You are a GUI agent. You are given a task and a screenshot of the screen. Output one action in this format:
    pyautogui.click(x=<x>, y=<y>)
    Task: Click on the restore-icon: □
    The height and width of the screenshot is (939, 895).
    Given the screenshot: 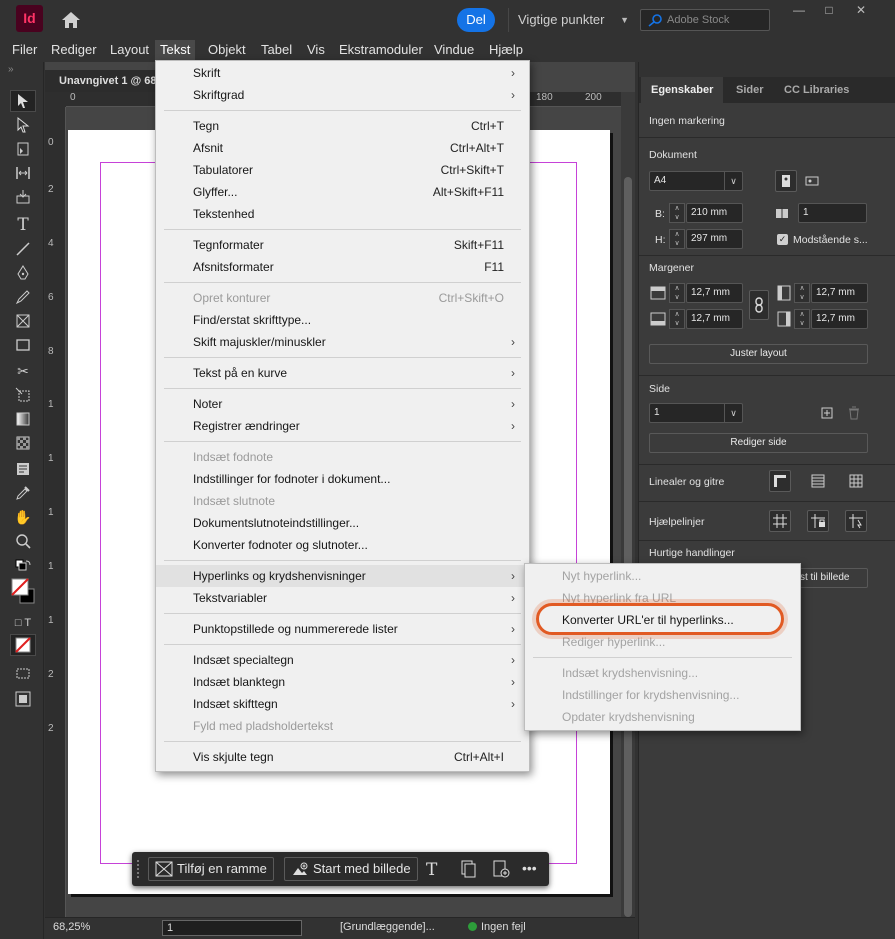 What is the action you would take?
    pyautogui.click(x=829, y=10)
    